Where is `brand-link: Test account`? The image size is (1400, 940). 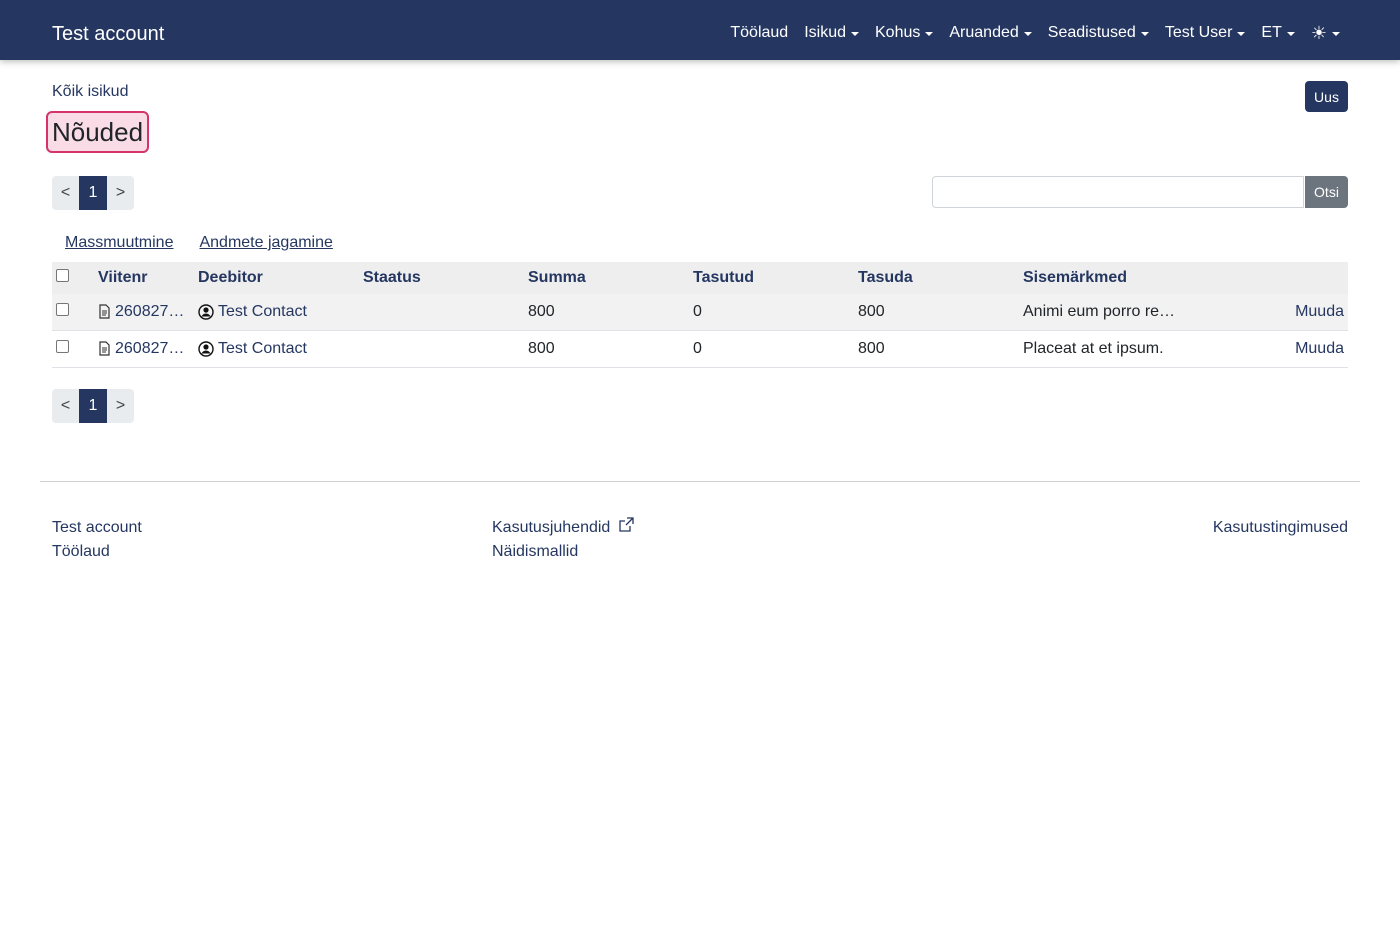 brand-link: Test account is located at coordinates (108, 34).